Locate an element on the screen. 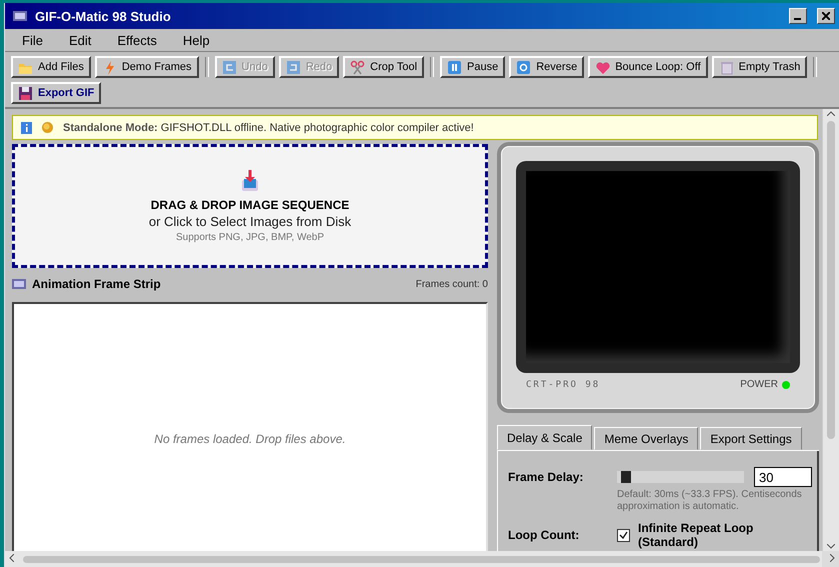 The width and height of the screenshot is (839, 567). reverse-icon is located at coordinates (524, 67).